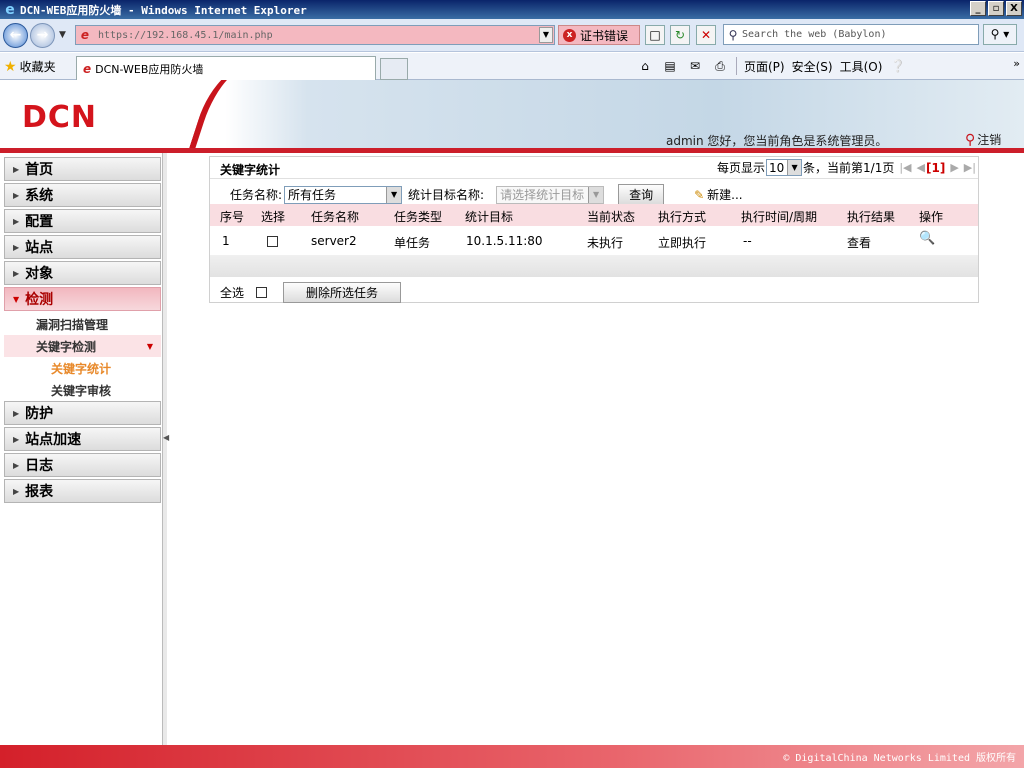 Image resolution: width=1024 pixels, height=768 pixels. I want to click on page-menu: 页面(P), so click(764, 66).